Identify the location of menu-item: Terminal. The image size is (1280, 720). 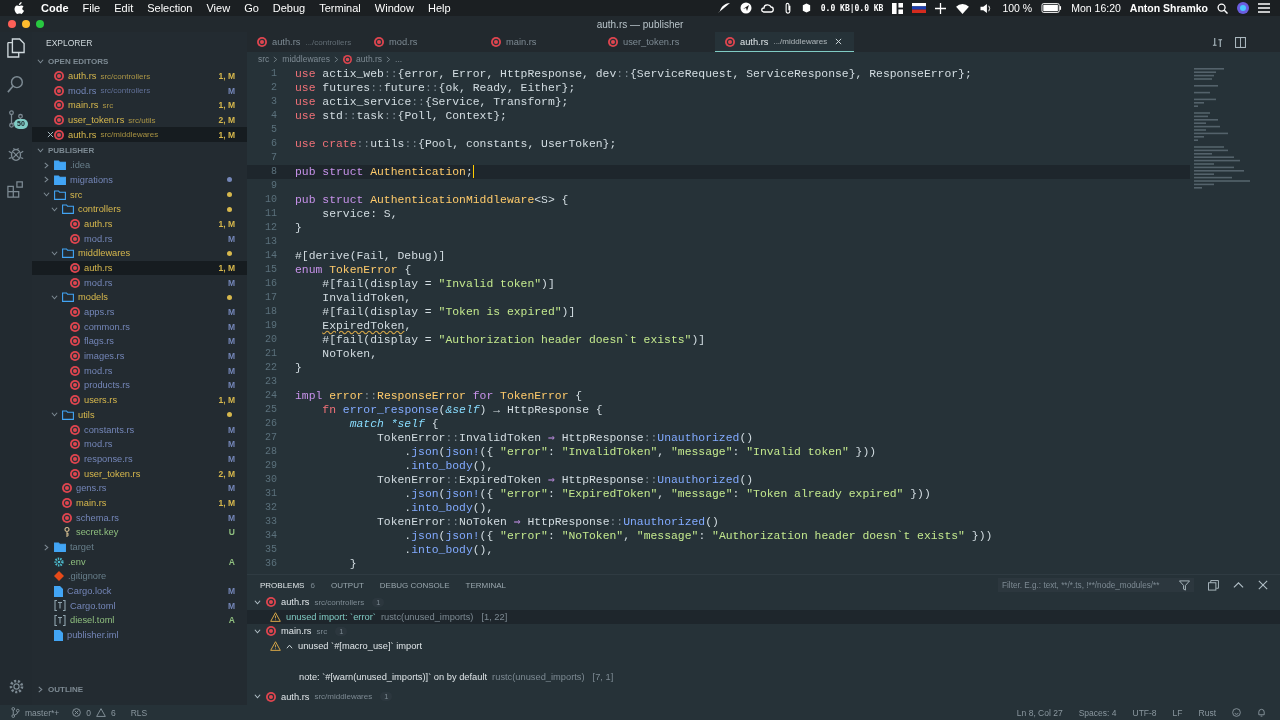
(340, 8).